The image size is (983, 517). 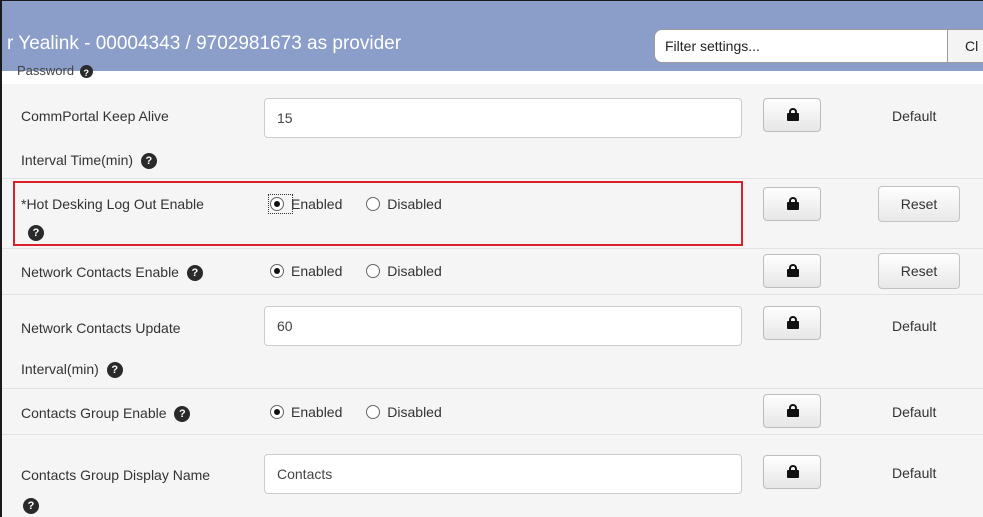 I want to click on highlight-box, so click(x=378, y=213).